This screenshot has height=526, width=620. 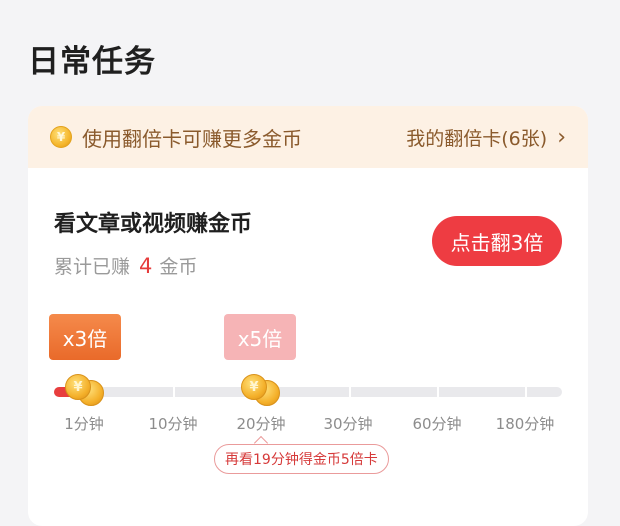 I want to click on tick-label: 180分钟, so click(x=525, y=424).